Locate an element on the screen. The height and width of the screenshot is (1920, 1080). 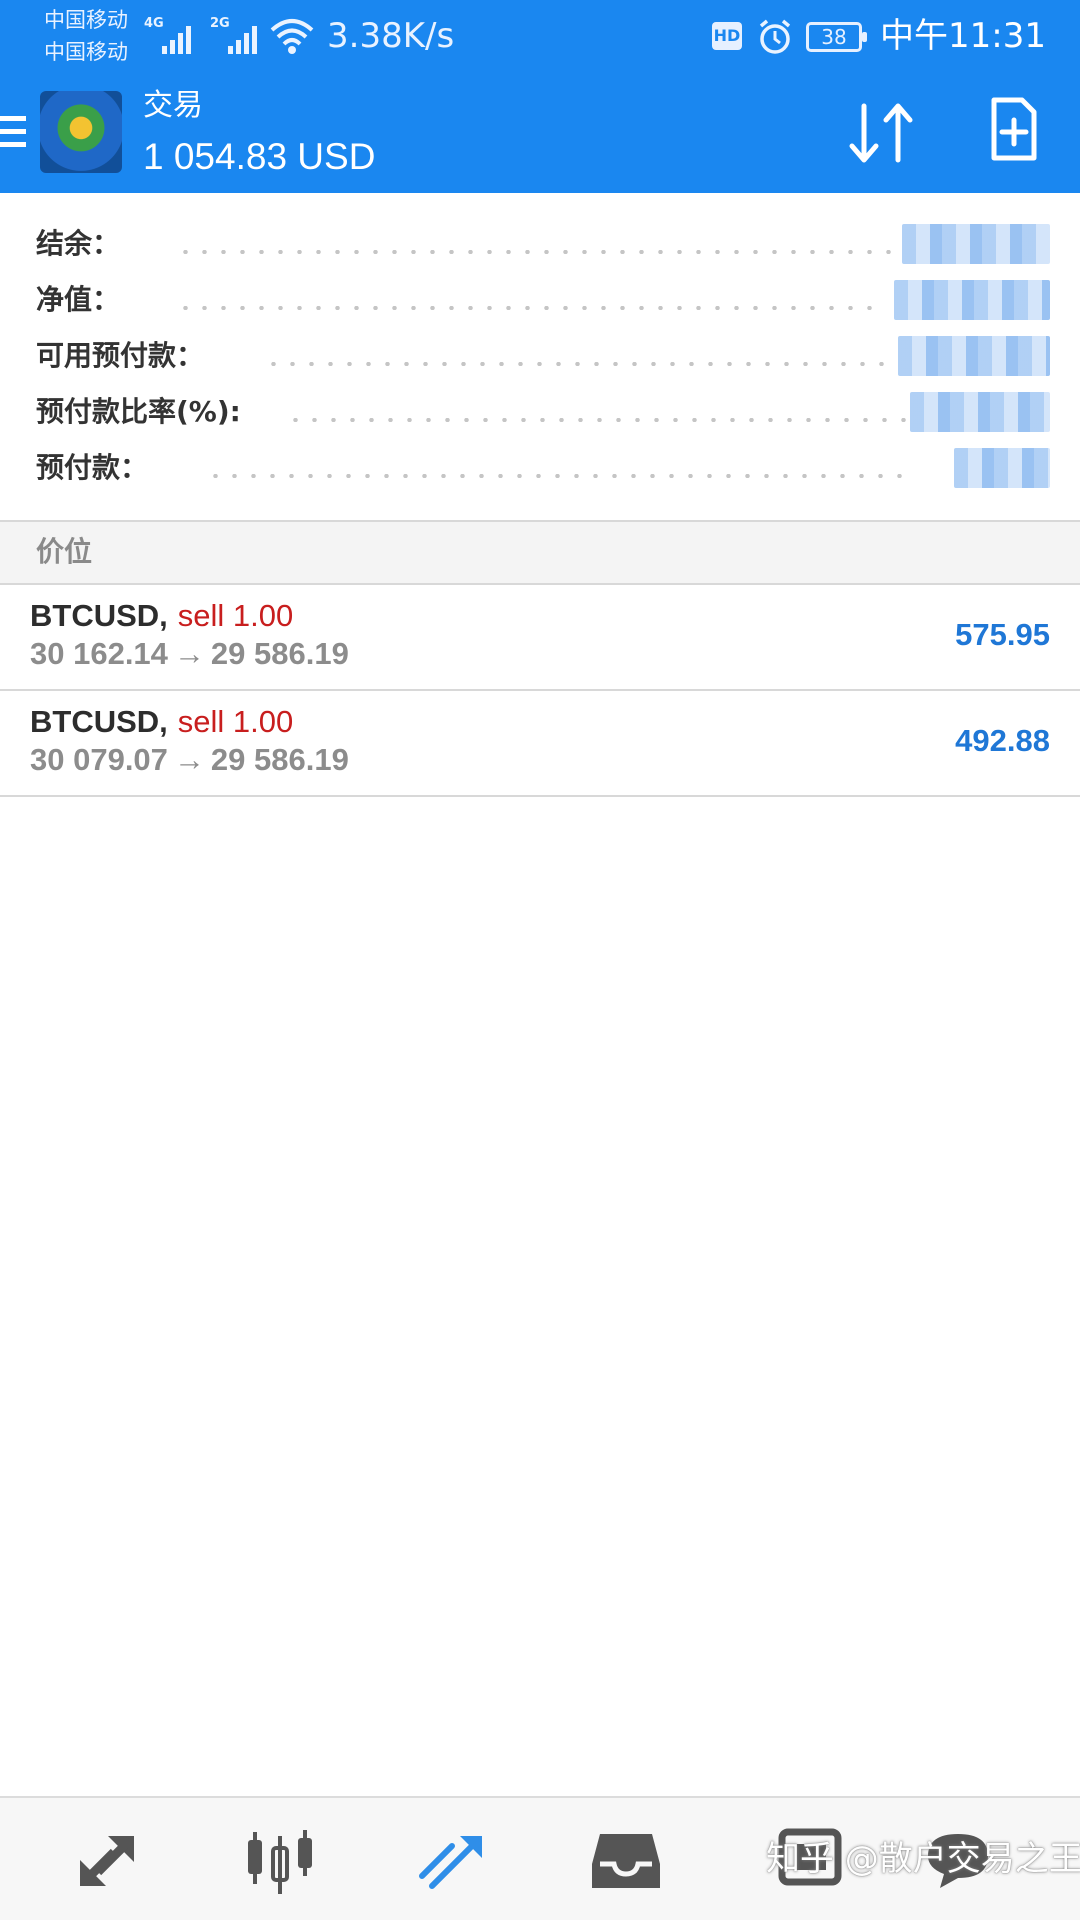
summary-label: 预付款： is located at coordinates (92, 467).